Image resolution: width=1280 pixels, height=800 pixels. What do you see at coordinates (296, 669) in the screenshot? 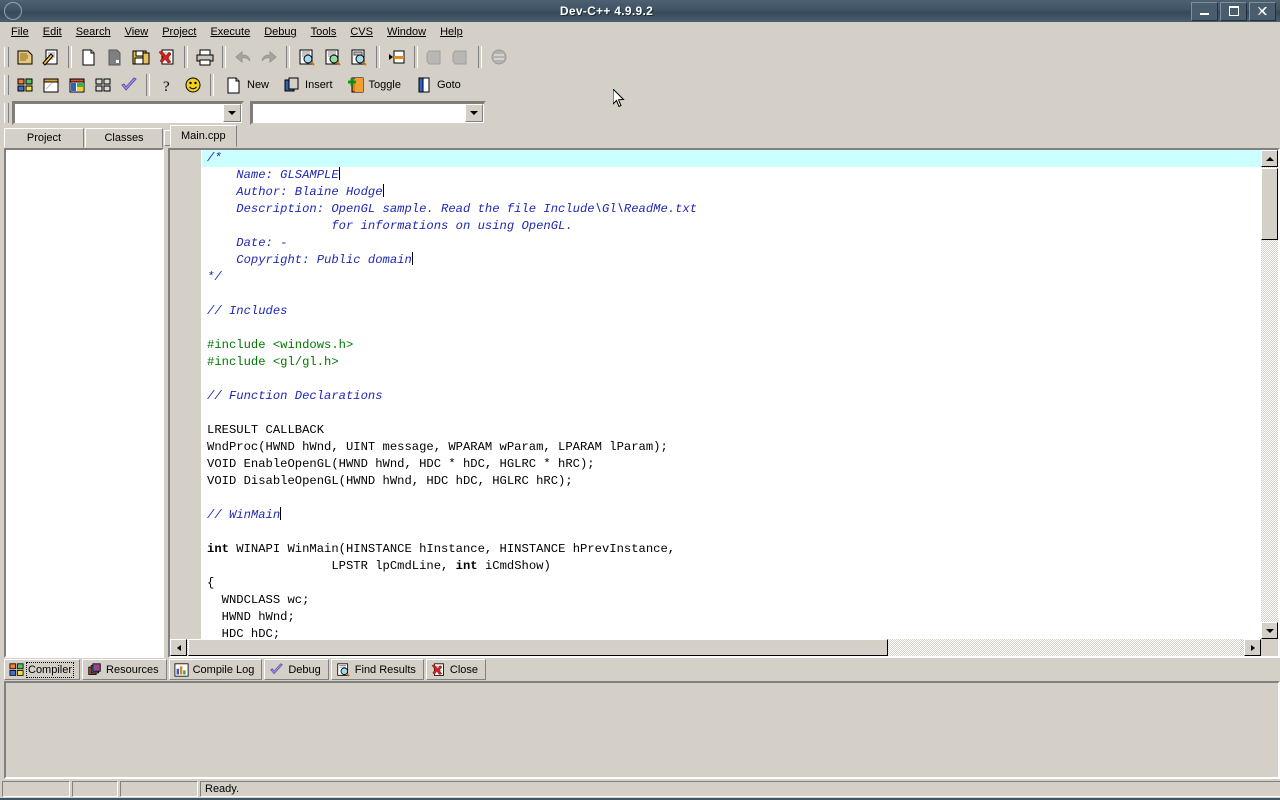
I see `tab-debug: Debug` at bounding box center [296, 669].